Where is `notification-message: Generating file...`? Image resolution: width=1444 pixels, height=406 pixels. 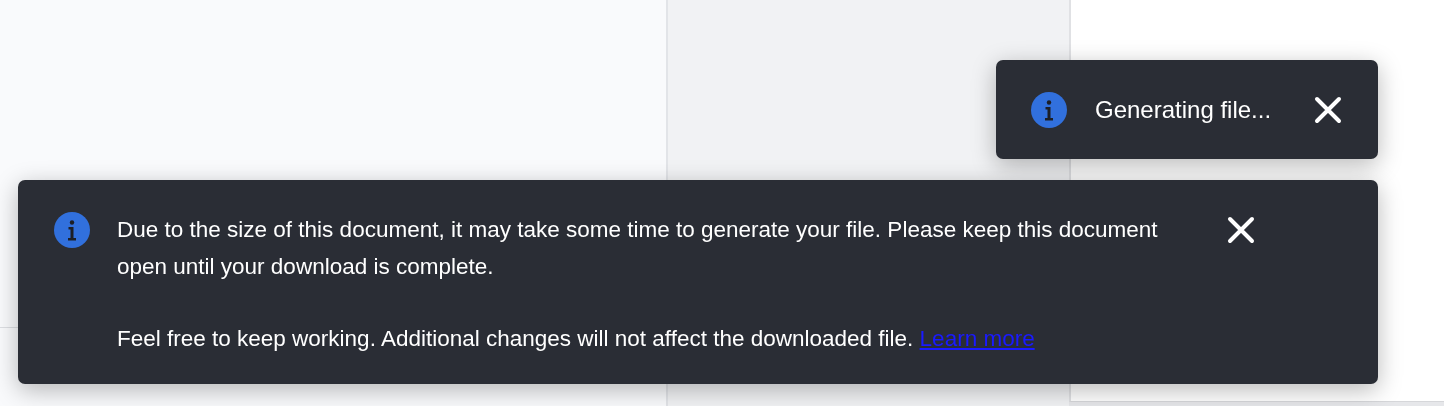
notification-message: Generating file... is located at coordinates (1184, 110).